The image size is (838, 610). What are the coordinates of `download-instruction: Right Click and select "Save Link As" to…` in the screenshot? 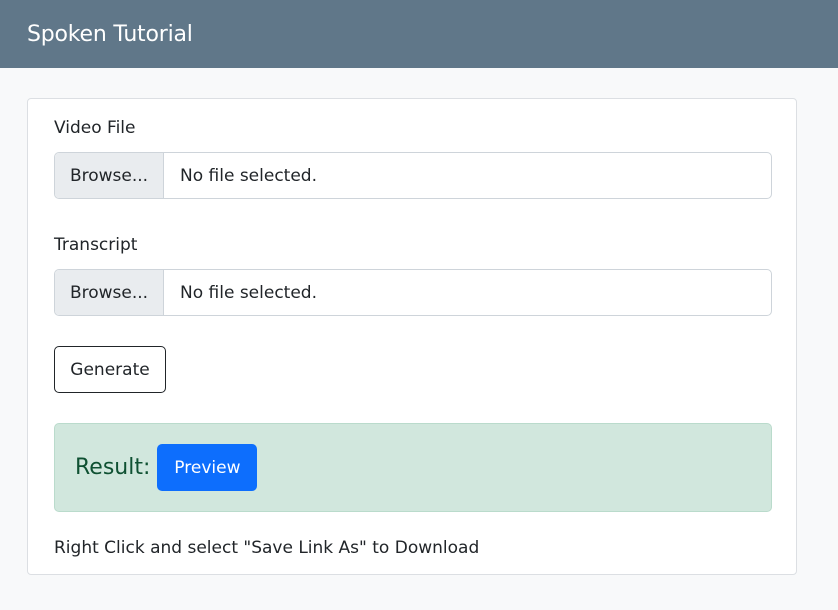 It's located at (267, 548).